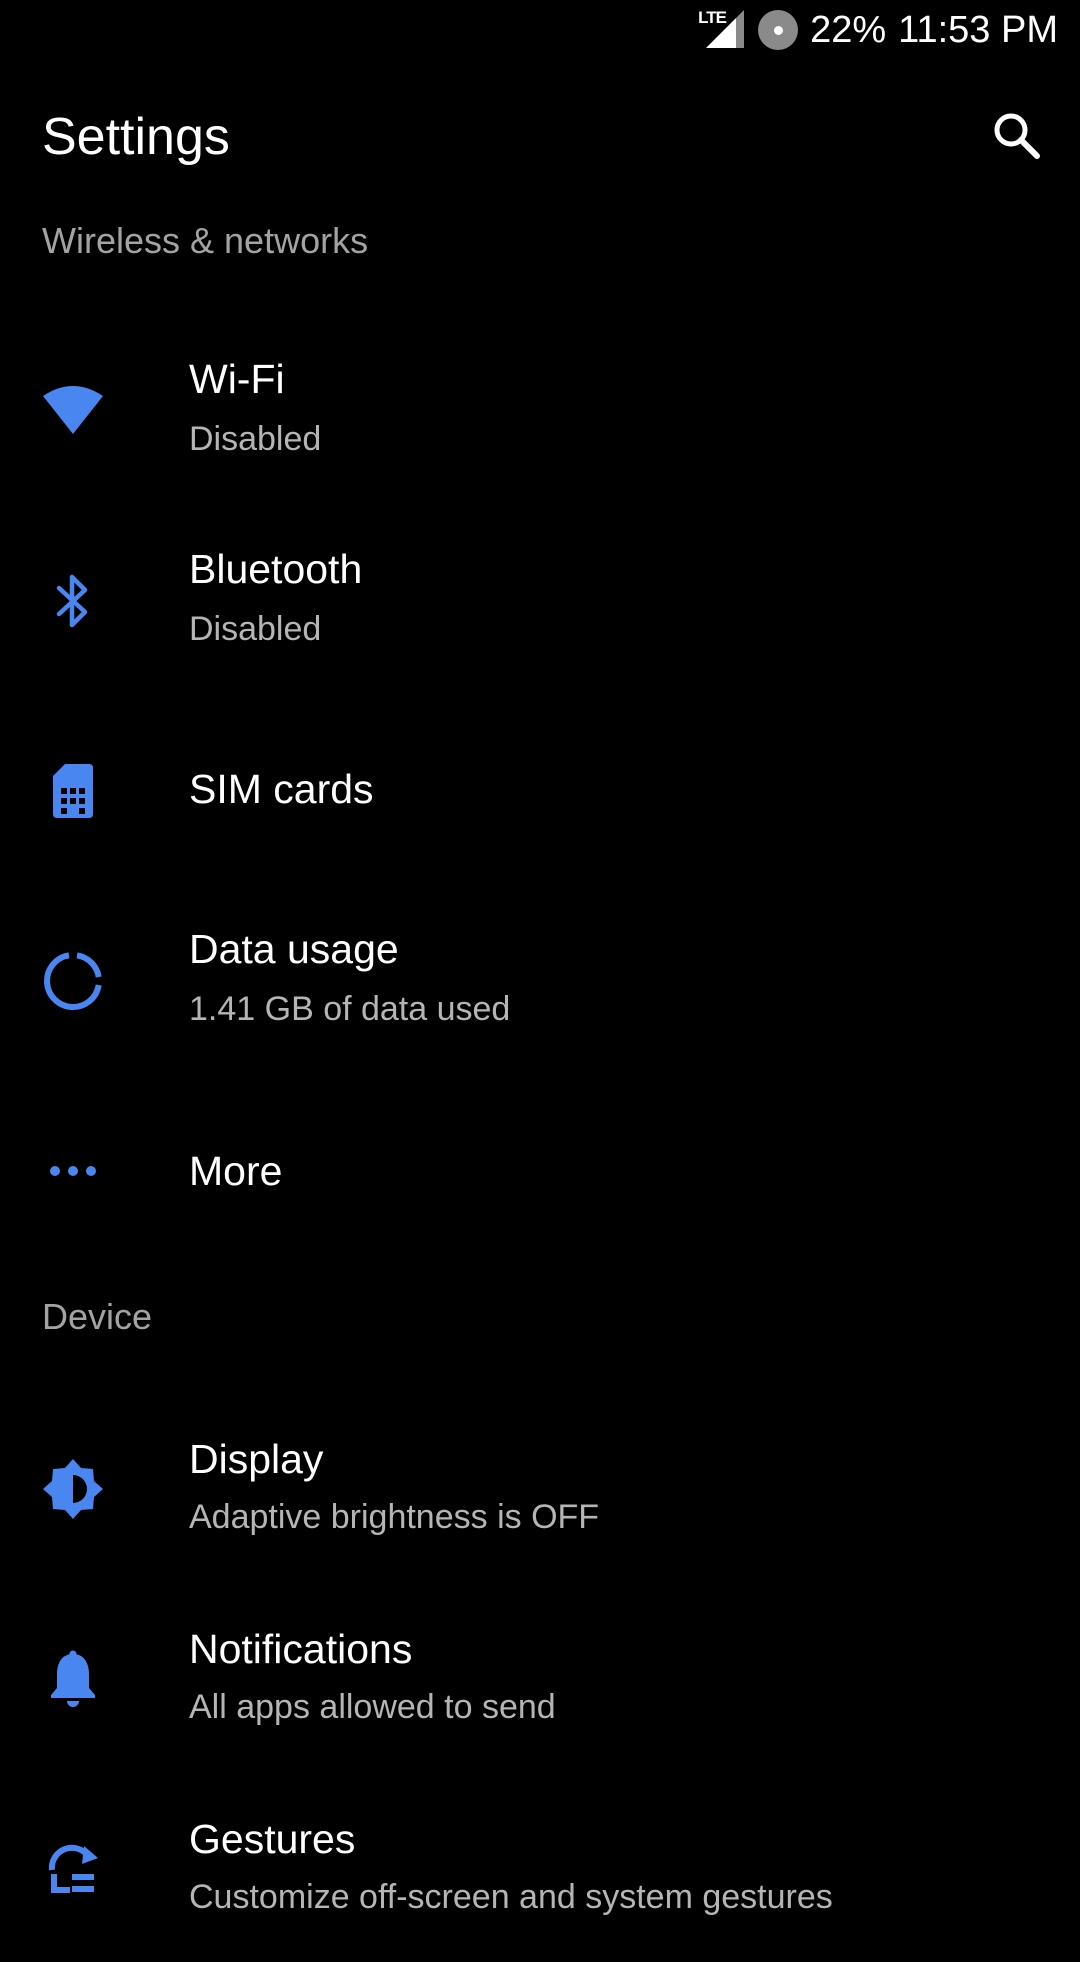 This screenshot has width=1080, height=1962. Describe the element at coordinates (394, 1517) in the screenshot. I see `settings-item-summary: Adaptive brightness is OFF` at that location.